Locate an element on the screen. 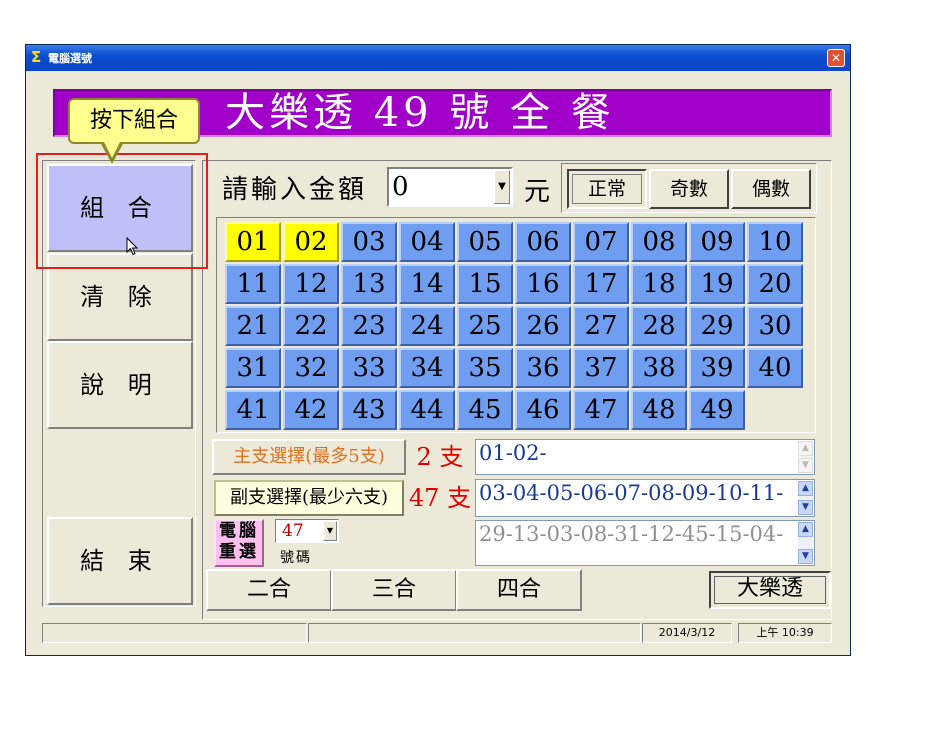 This screenshot has width=945, height=743. close-icon: ✕ is located at coordinates (836, 58).